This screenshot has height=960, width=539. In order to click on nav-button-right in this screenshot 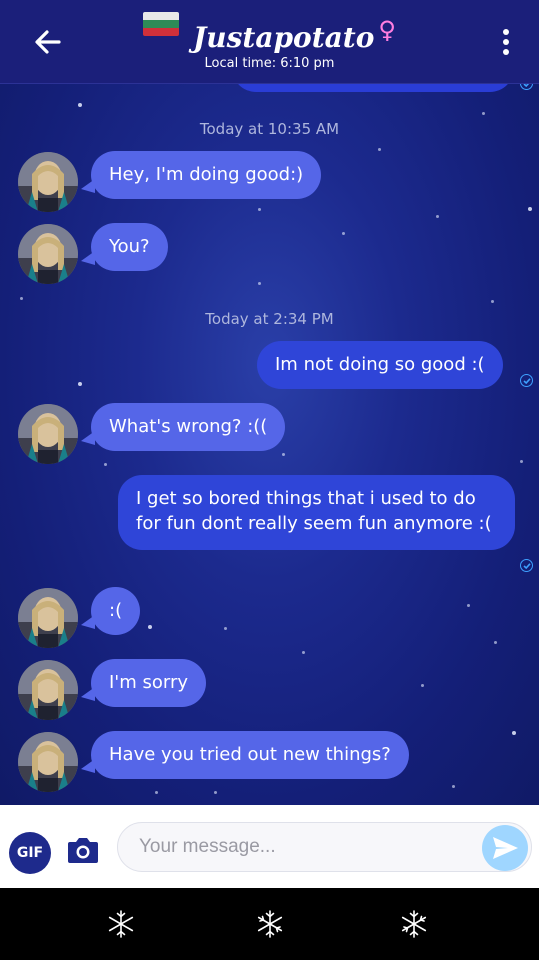, I will do `click(414, 924)`.